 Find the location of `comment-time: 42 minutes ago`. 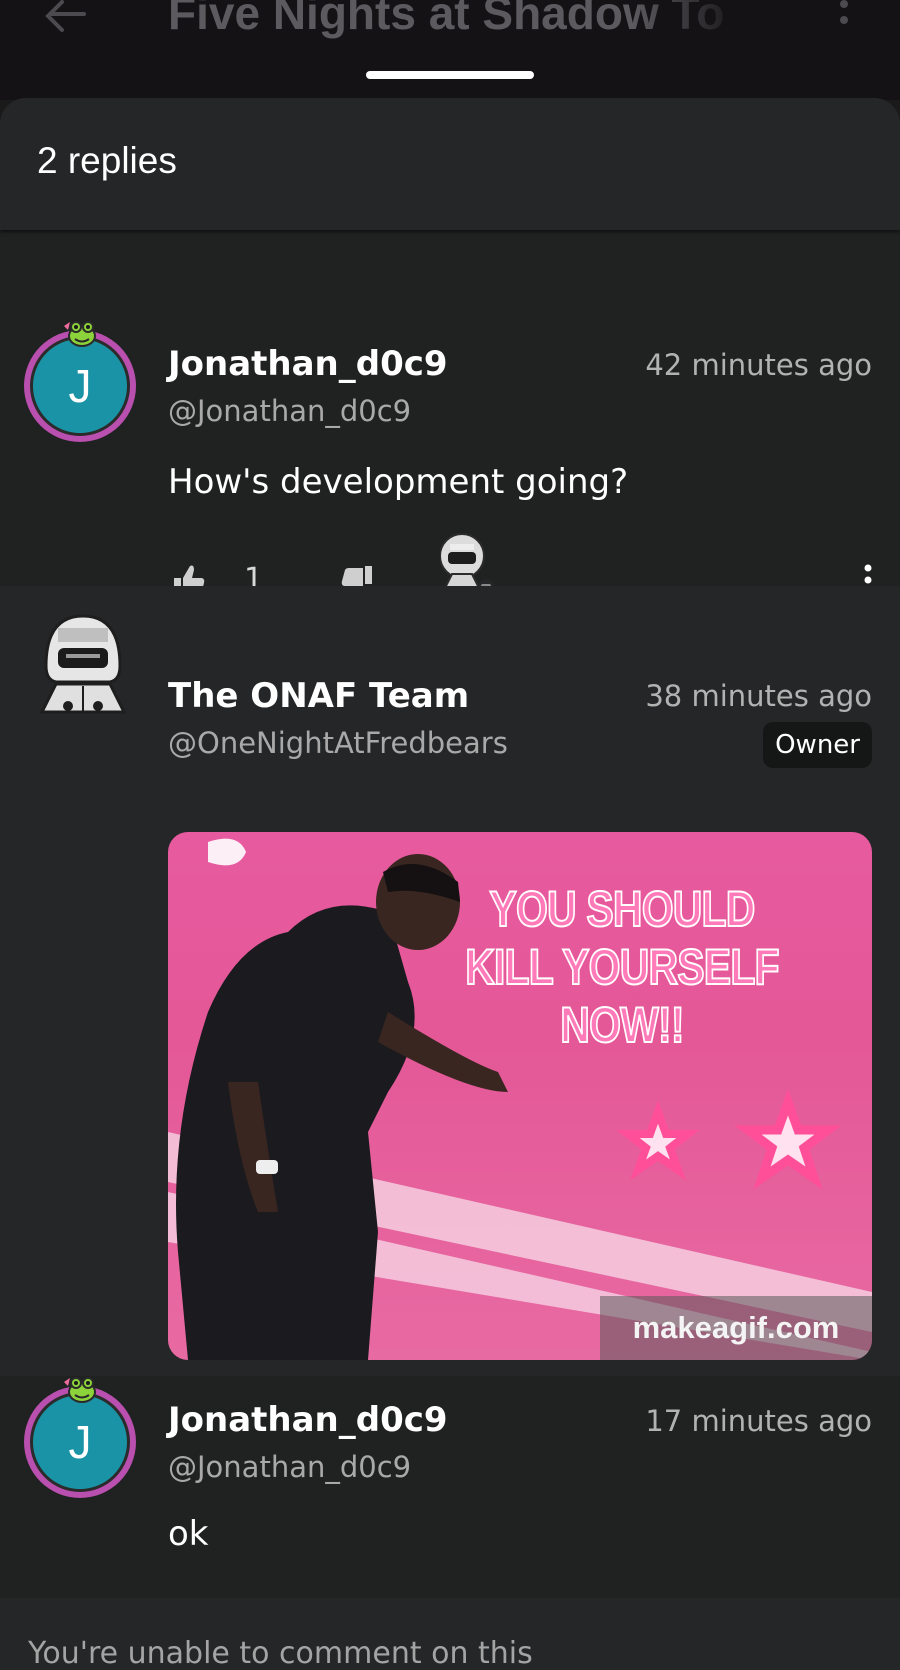

comment-time: 42 minutes ago is located at coordinates (758, 365).